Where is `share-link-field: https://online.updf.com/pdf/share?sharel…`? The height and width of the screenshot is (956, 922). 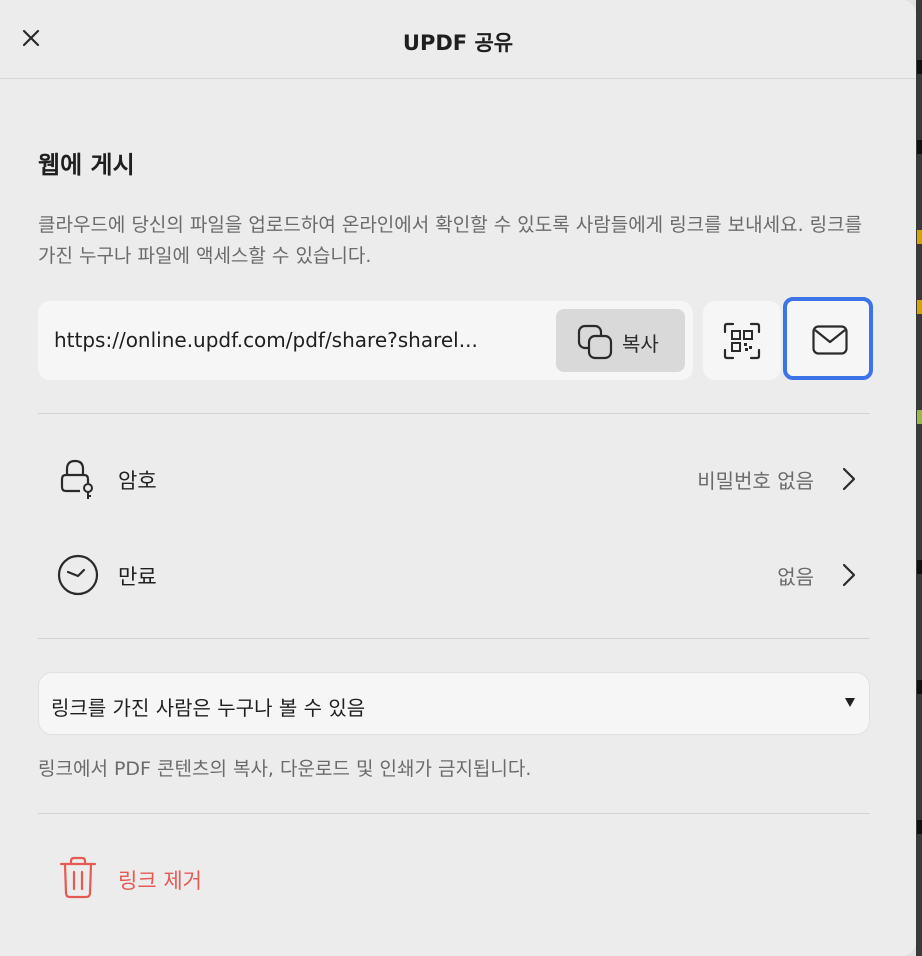 share-link-field: https://online.updf.com/pdf/share?sharel… is located at coordinates (365, 340).